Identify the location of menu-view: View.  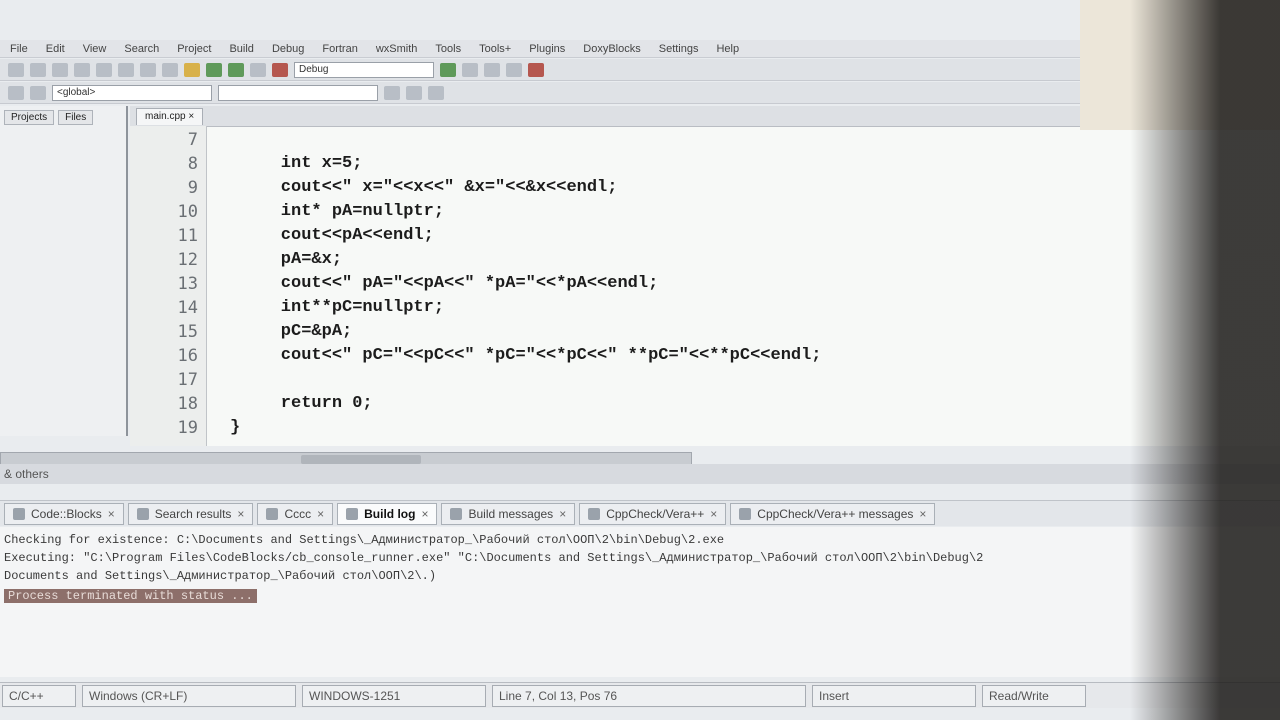
(95, 49).